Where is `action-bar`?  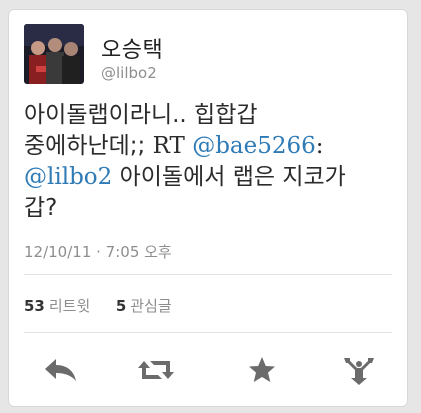 action-bar is located at coordinates (208, 370).